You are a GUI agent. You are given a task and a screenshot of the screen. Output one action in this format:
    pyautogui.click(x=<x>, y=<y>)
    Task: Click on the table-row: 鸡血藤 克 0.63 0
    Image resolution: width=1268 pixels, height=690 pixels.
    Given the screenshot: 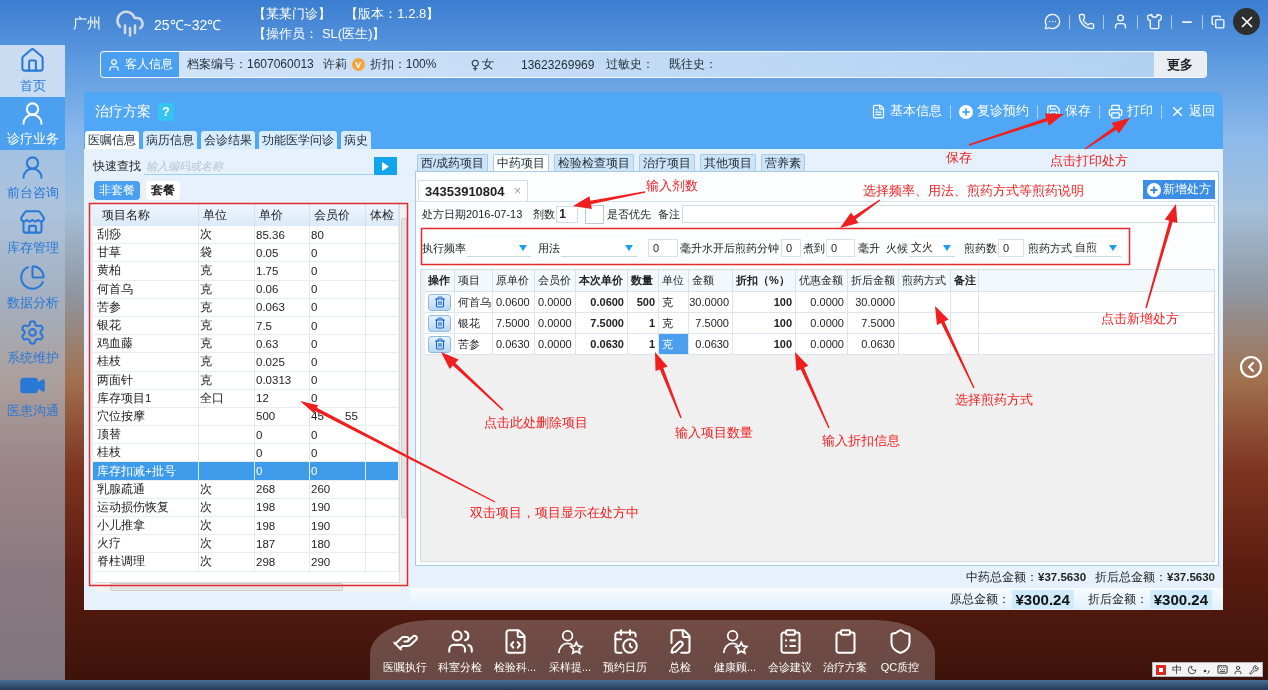 What is the action you would take?
    pyautogui.click(x=246, y=344)
    